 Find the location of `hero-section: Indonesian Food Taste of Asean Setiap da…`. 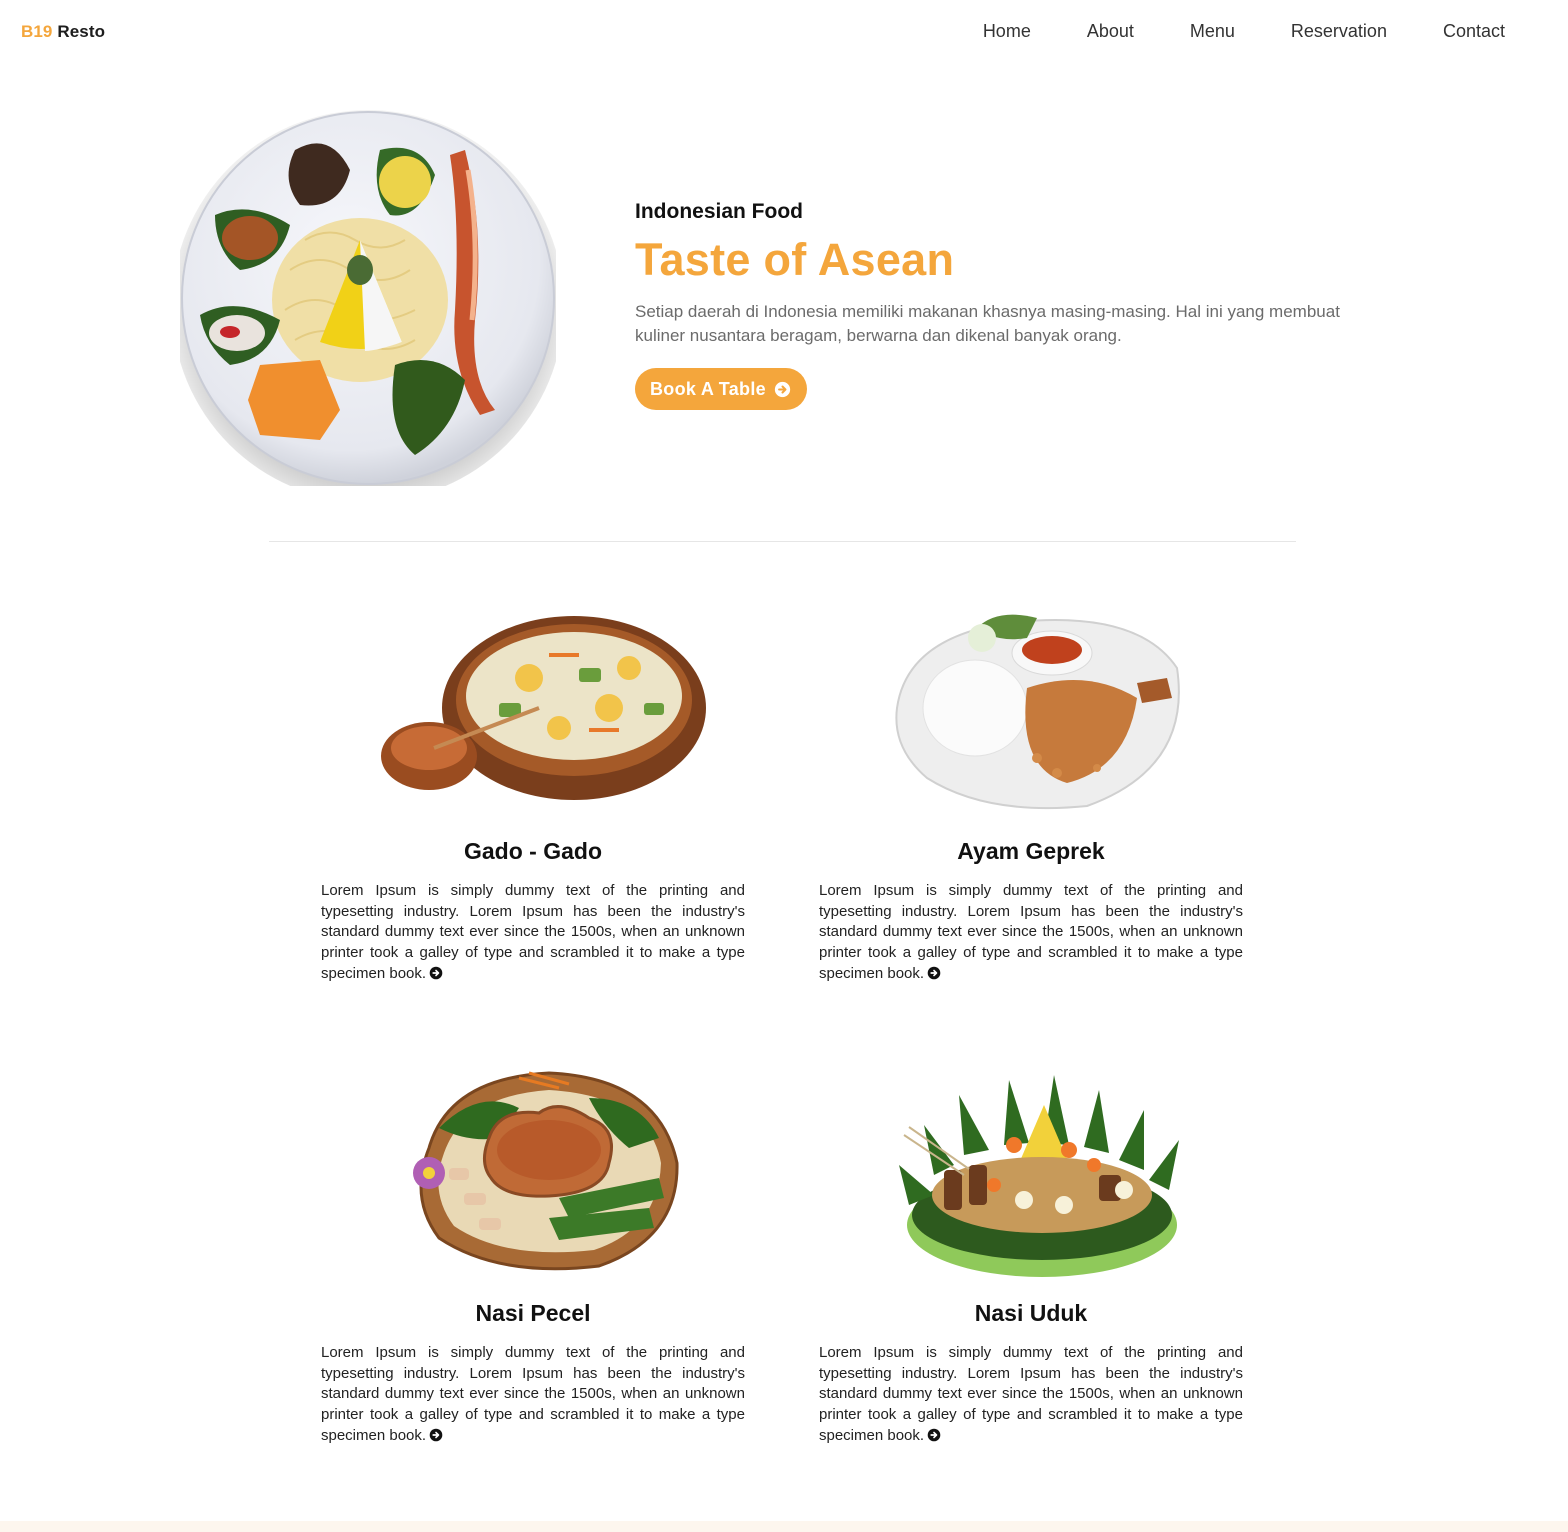

hero-section: Indonesian Food Taste of Asean Setiap da… is located at coordinates (995, 305).